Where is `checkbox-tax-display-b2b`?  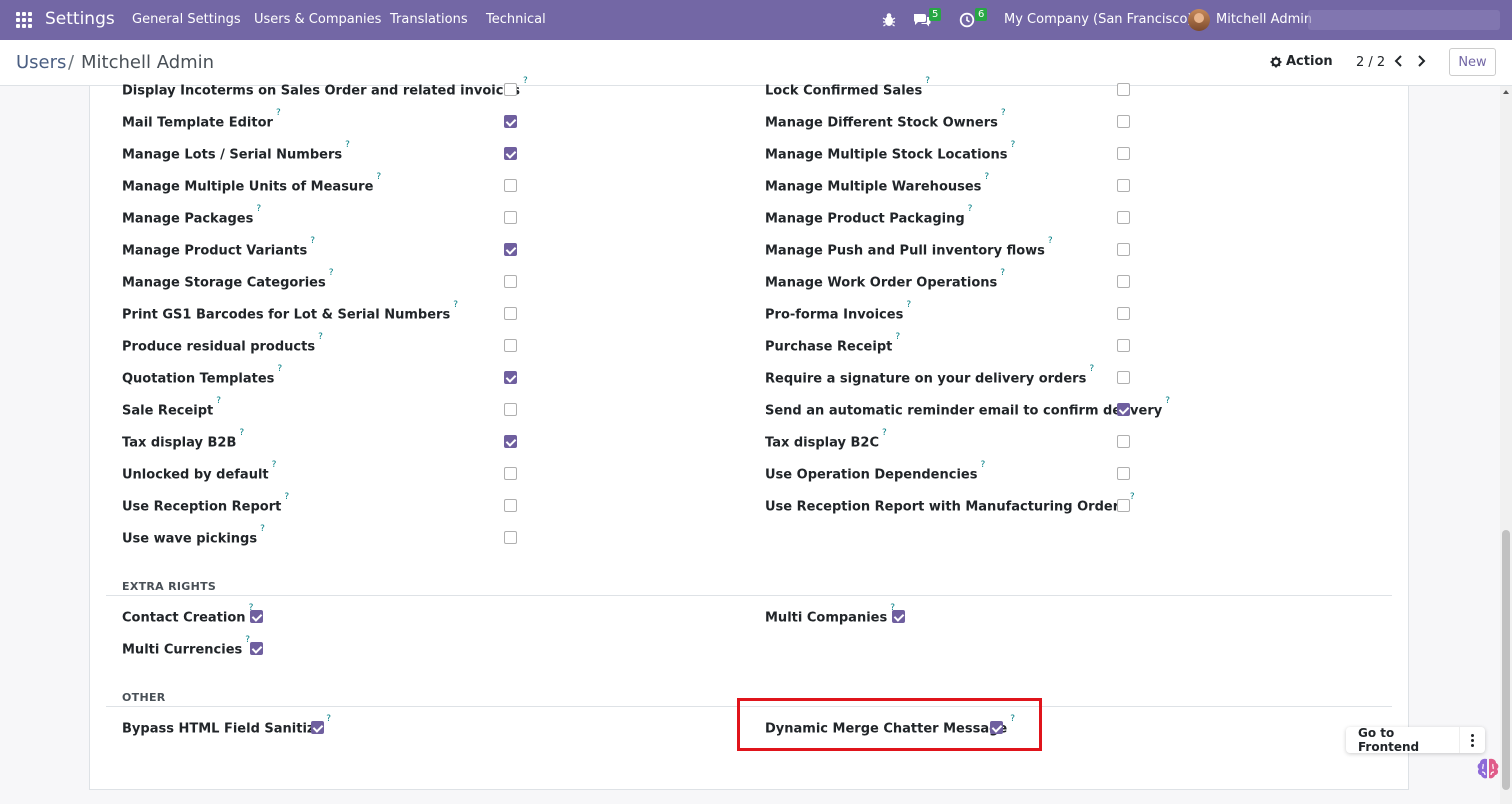
checkbox-tax-display-b2b is located at coordinates (510, 441).